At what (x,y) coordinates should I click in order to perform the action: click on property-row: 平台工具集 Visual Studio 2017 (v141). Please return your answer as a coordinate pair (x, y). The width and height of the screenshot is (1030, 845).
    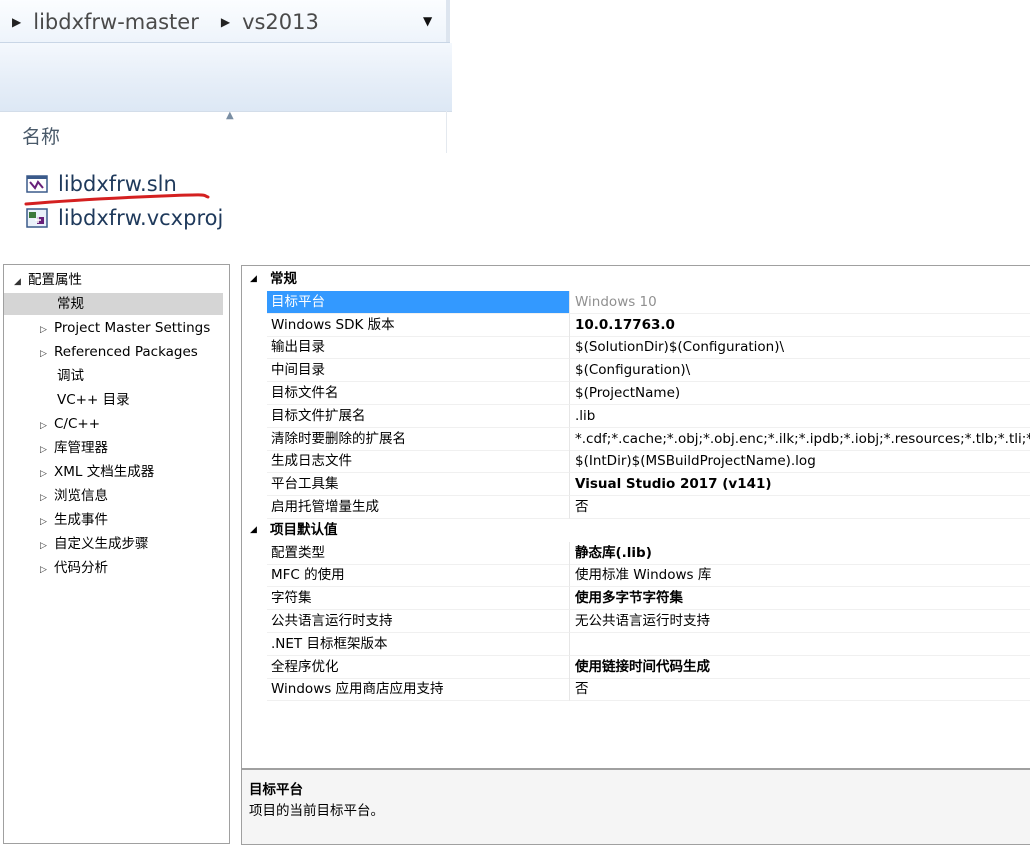
    Looking at the image, I should click on (636, 485).